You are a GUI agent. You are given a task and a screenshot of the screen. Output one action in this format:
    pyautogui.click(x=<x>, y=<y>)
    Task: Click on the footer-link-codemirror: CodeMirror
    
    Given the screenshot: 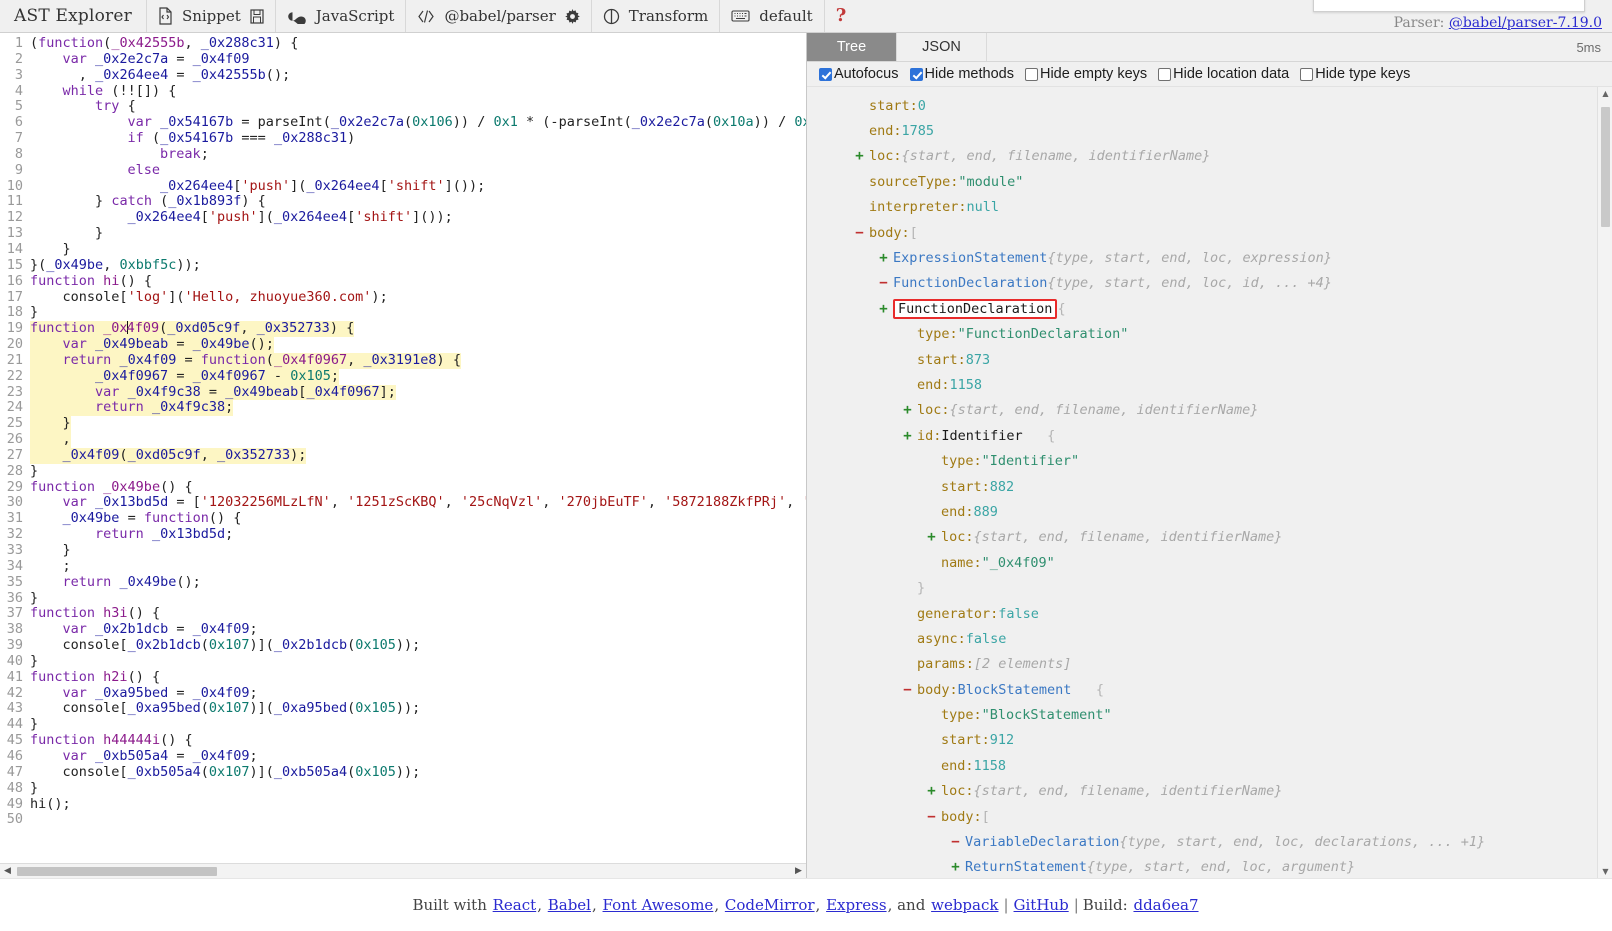 What is the action you would take?
    pyautogui.click(x=770, y=905)
    